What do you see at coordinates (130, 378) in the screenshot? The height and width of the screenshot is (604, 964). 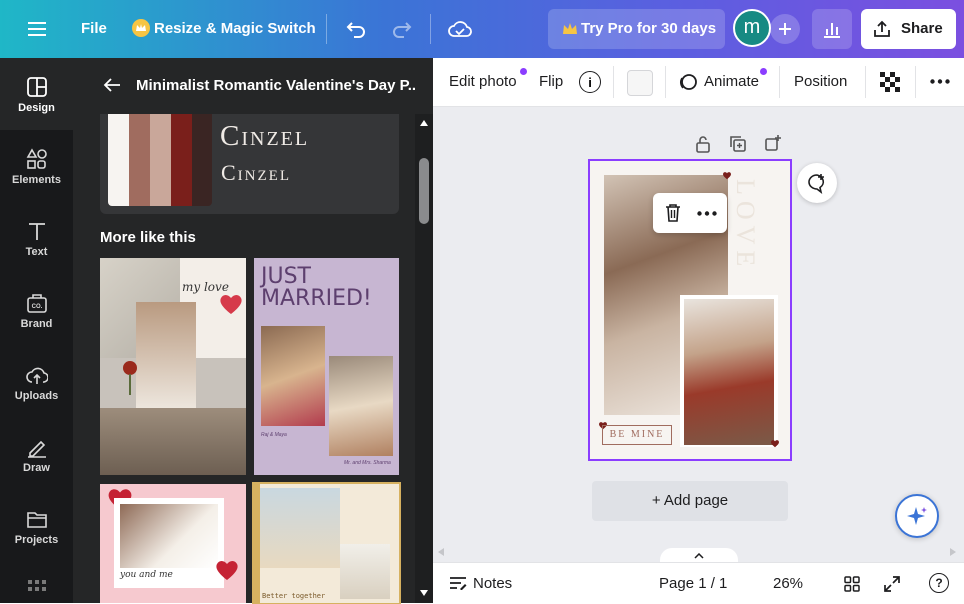 I see `rose-icon` at bounding box center [130, 378].